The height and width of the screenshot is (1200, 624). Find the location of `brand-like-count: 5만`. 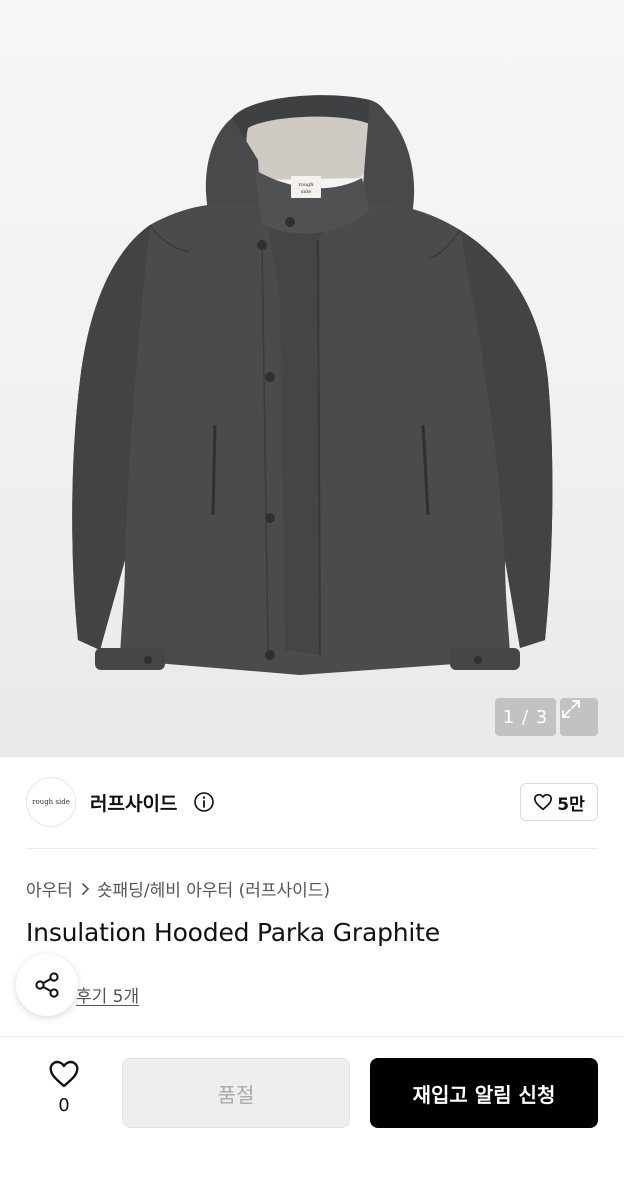

brand-like-count: 5만 is located at coordinates (571, 804).